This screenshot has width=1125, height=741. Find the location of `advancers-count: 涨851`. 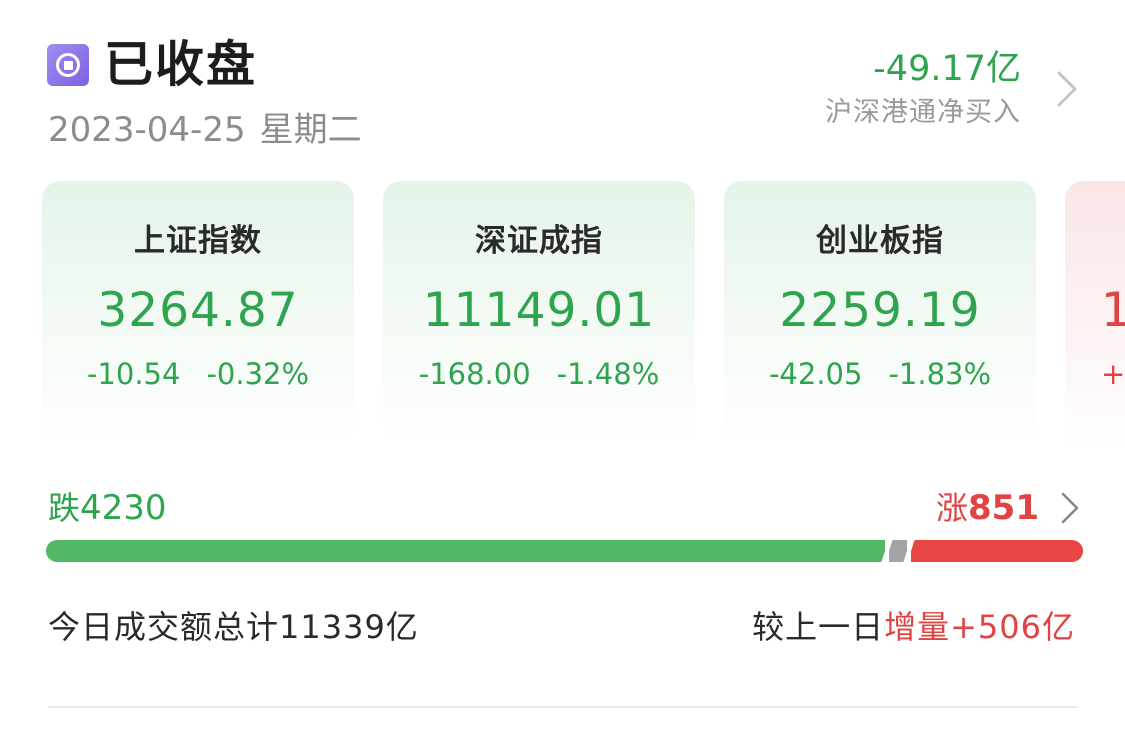

advancers-count: 涨851 is located at coordinates (987, 508).